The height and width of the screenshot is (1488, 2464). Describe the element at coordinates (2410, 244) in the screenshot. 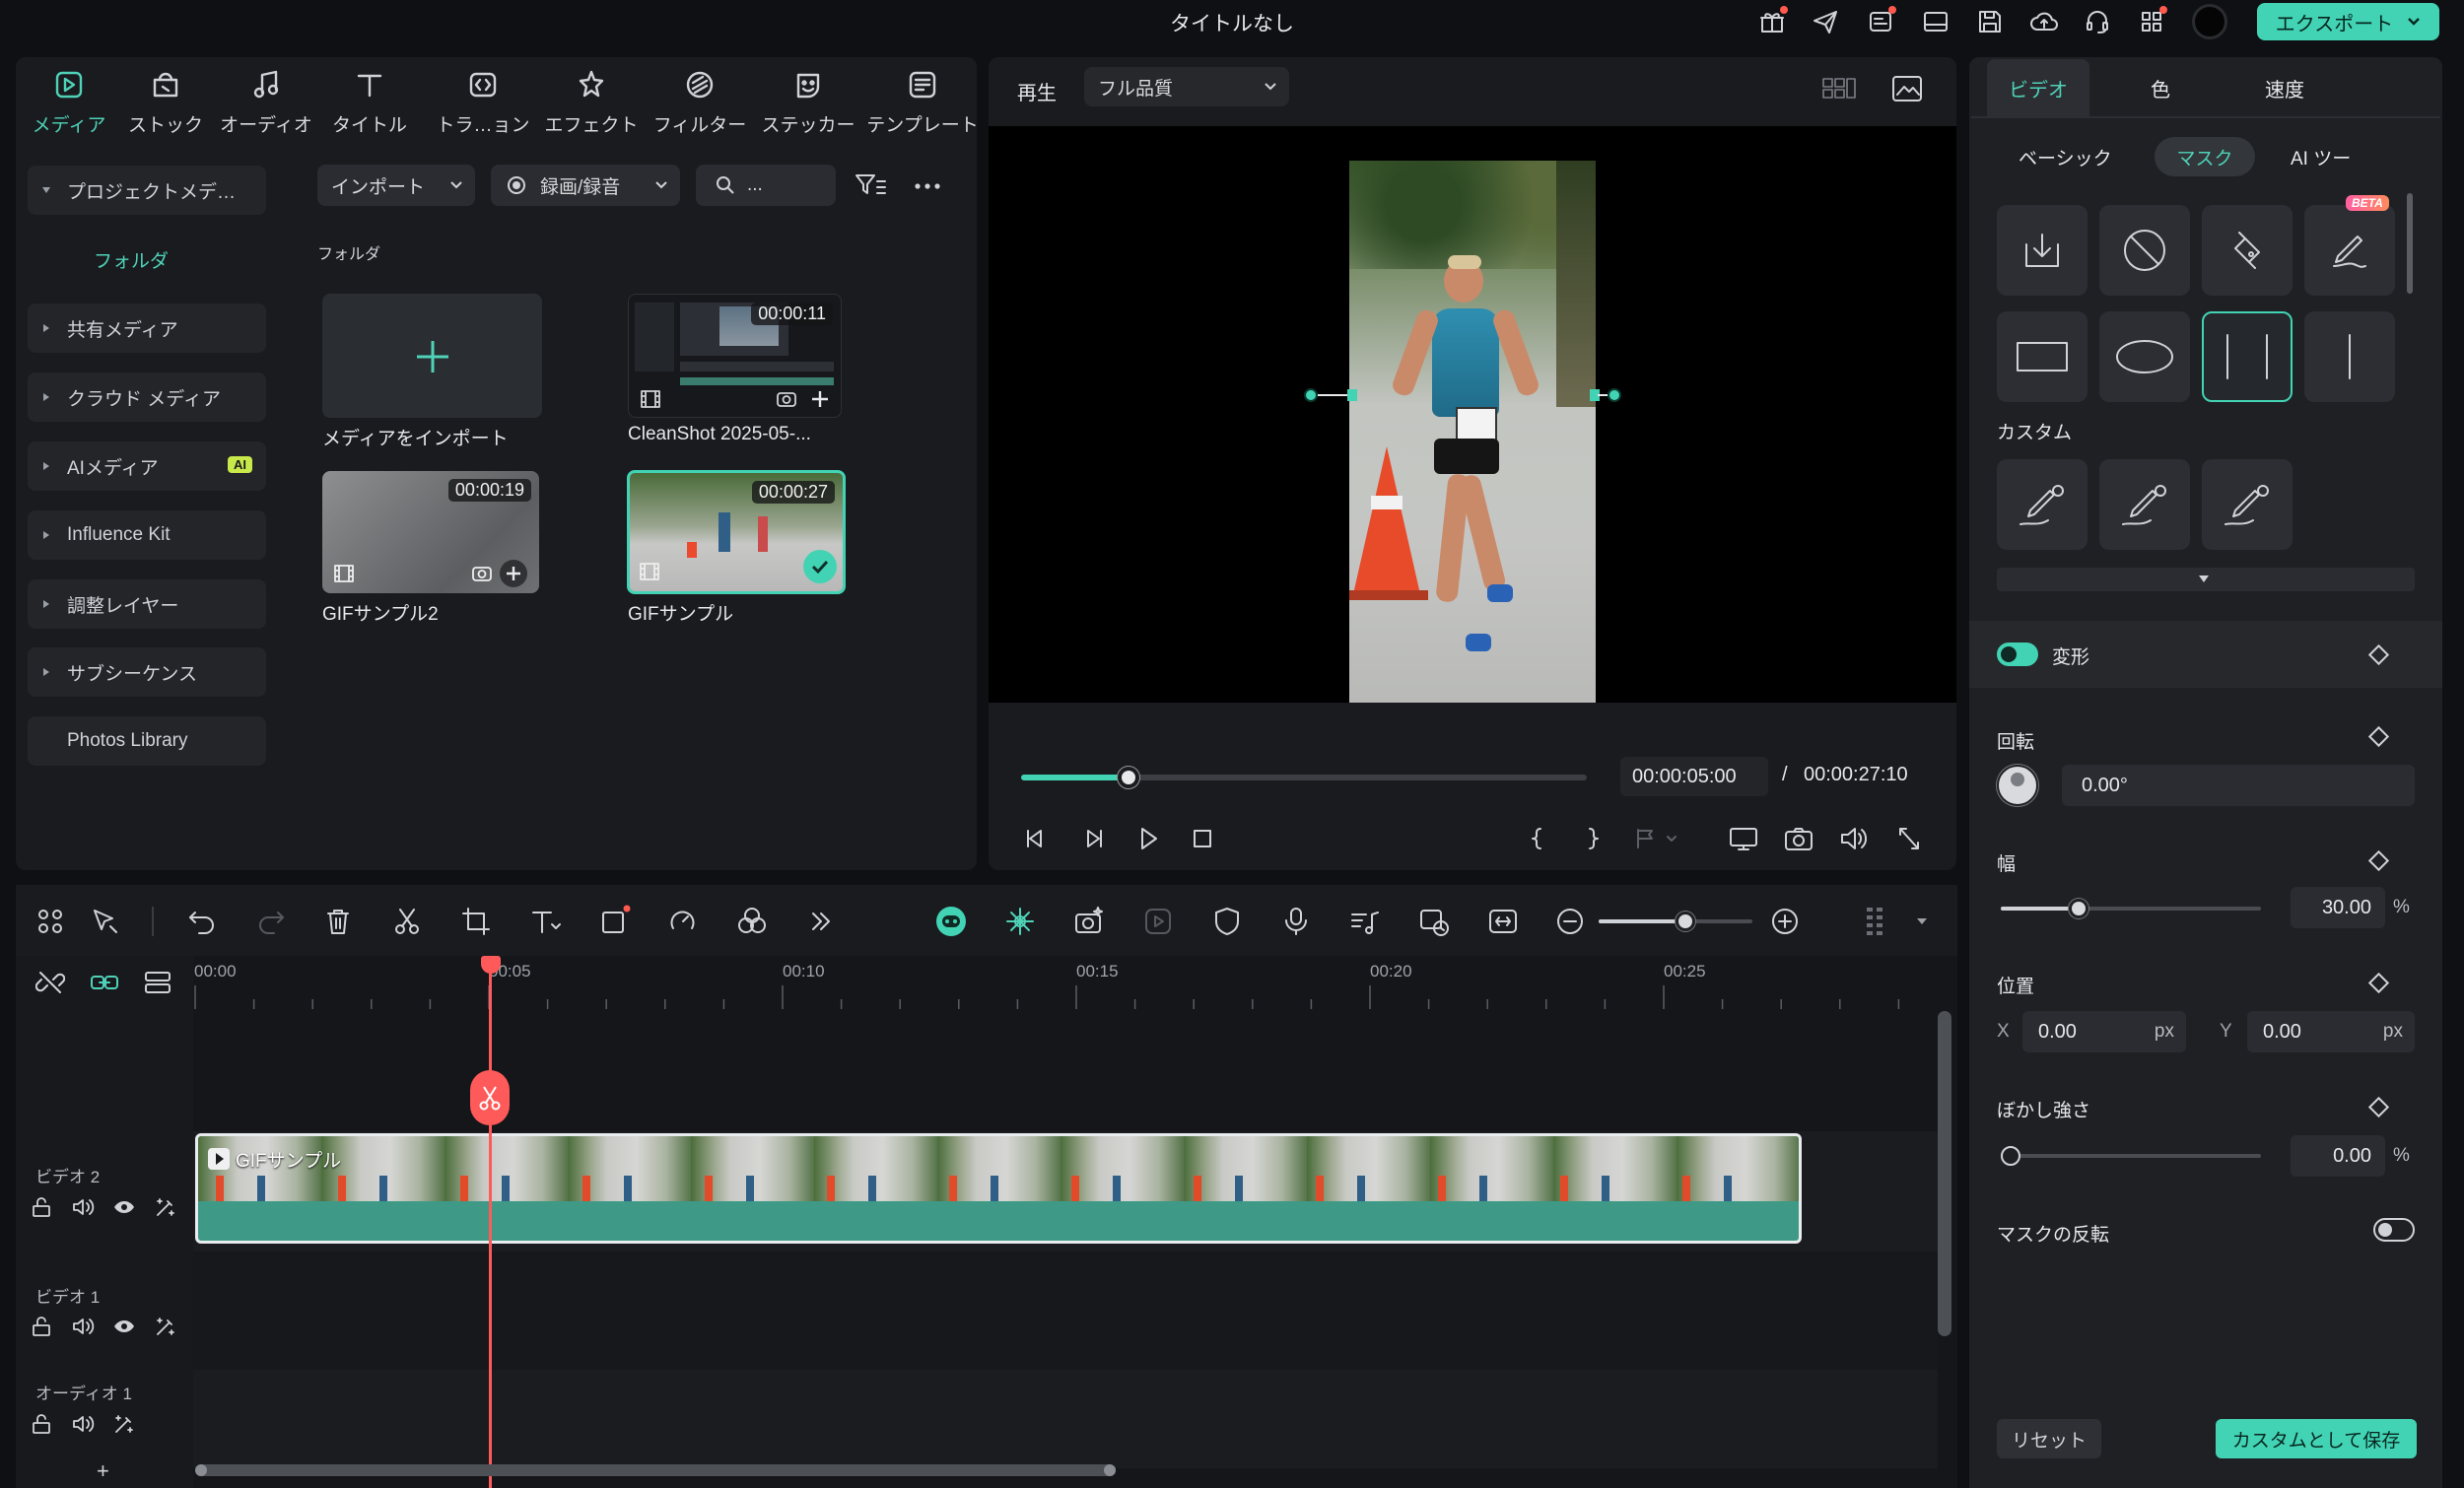

I see `mask-scrollbar` at that location.